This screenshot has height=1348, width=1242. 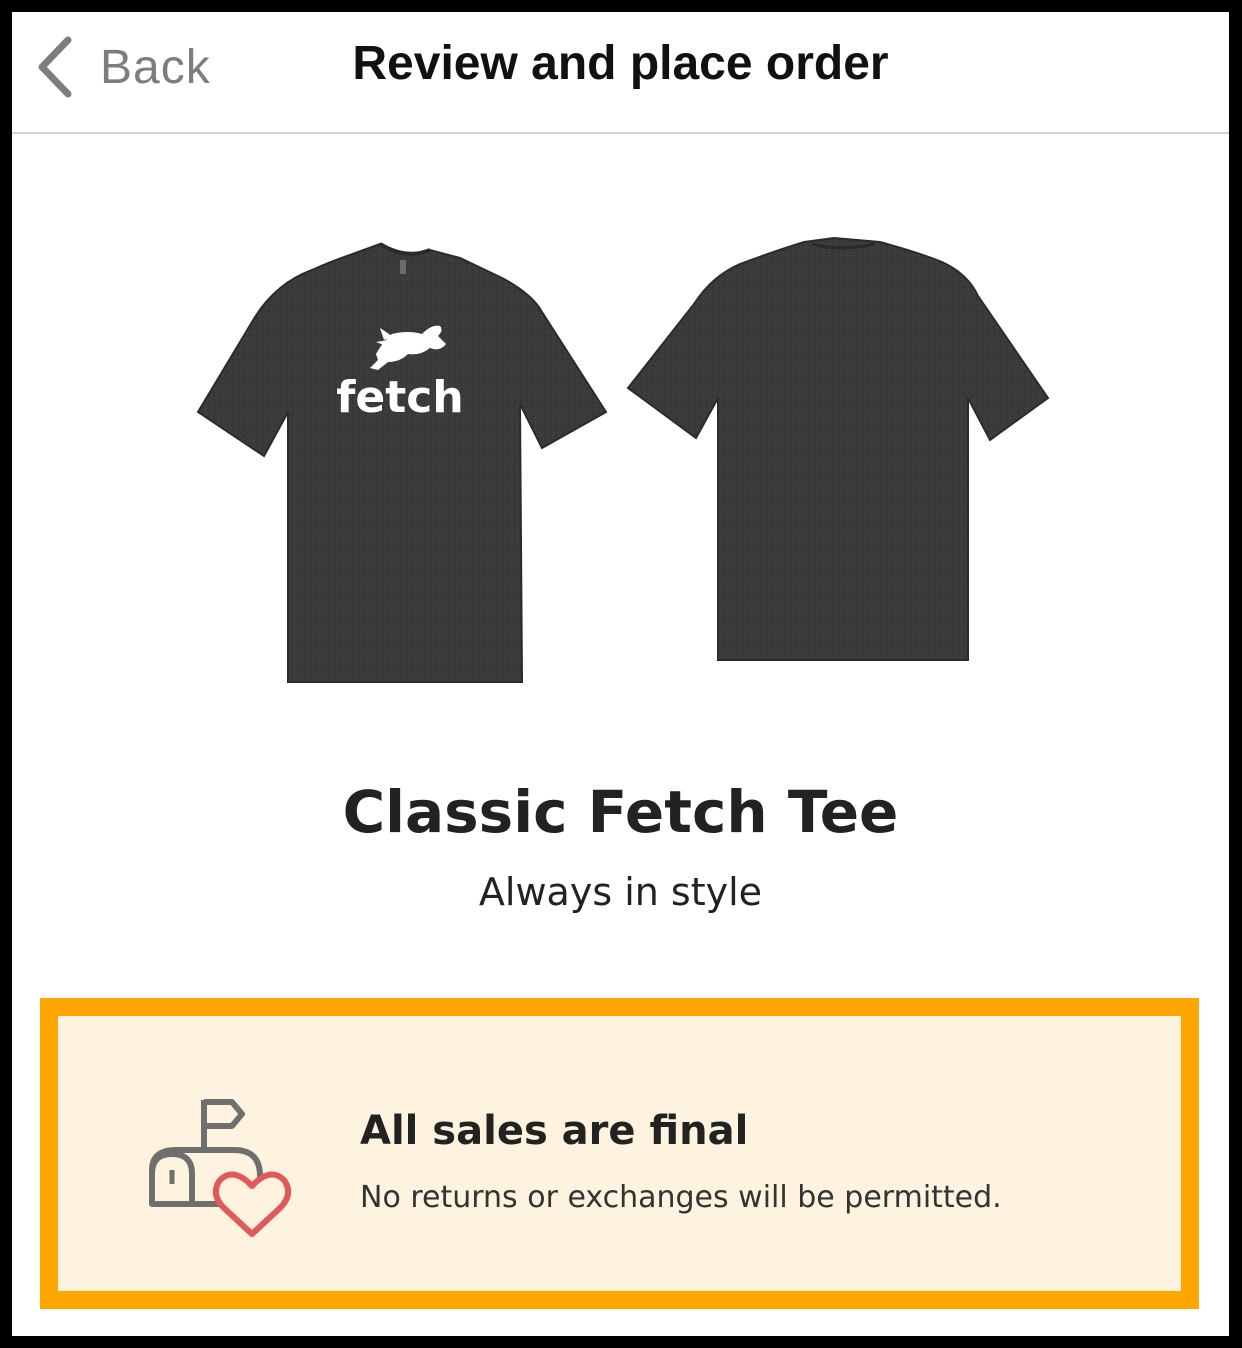 I want to click on notice-title: All sales are final, so click(x=554, y=1131).